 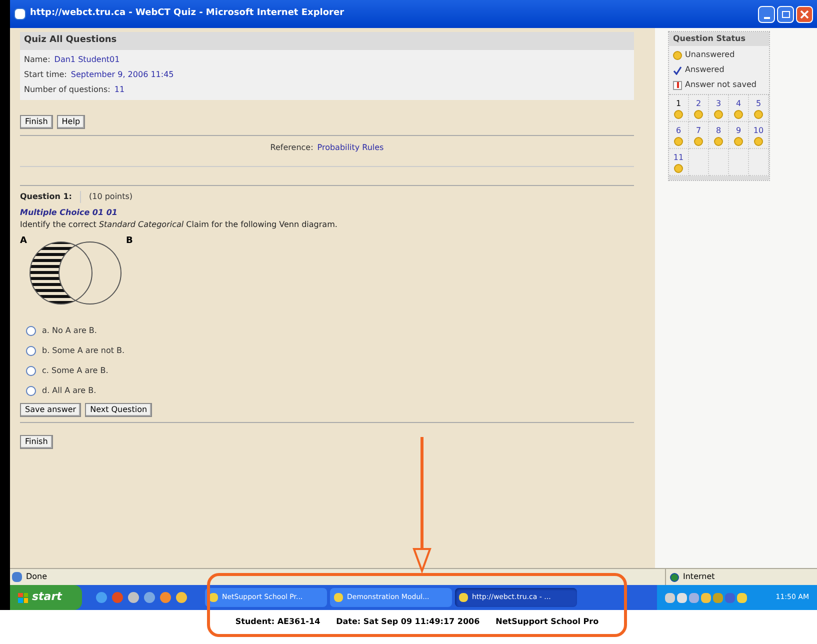 What do you see at coordinates (710, 55) in the screenshot?
I see `legend-label: Unanswered` at bounding box center [710, 55].